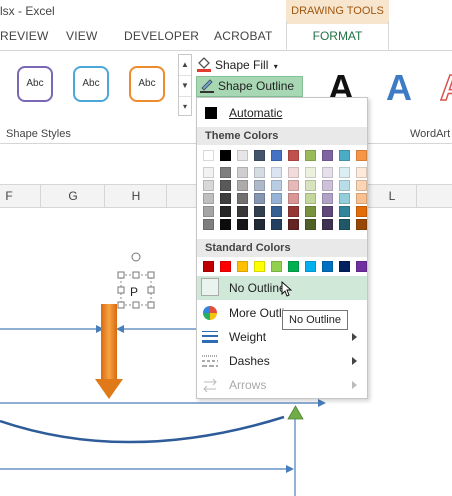  I want to click on shape-fill-button: Shape Fill ▾, so click(237, 65).